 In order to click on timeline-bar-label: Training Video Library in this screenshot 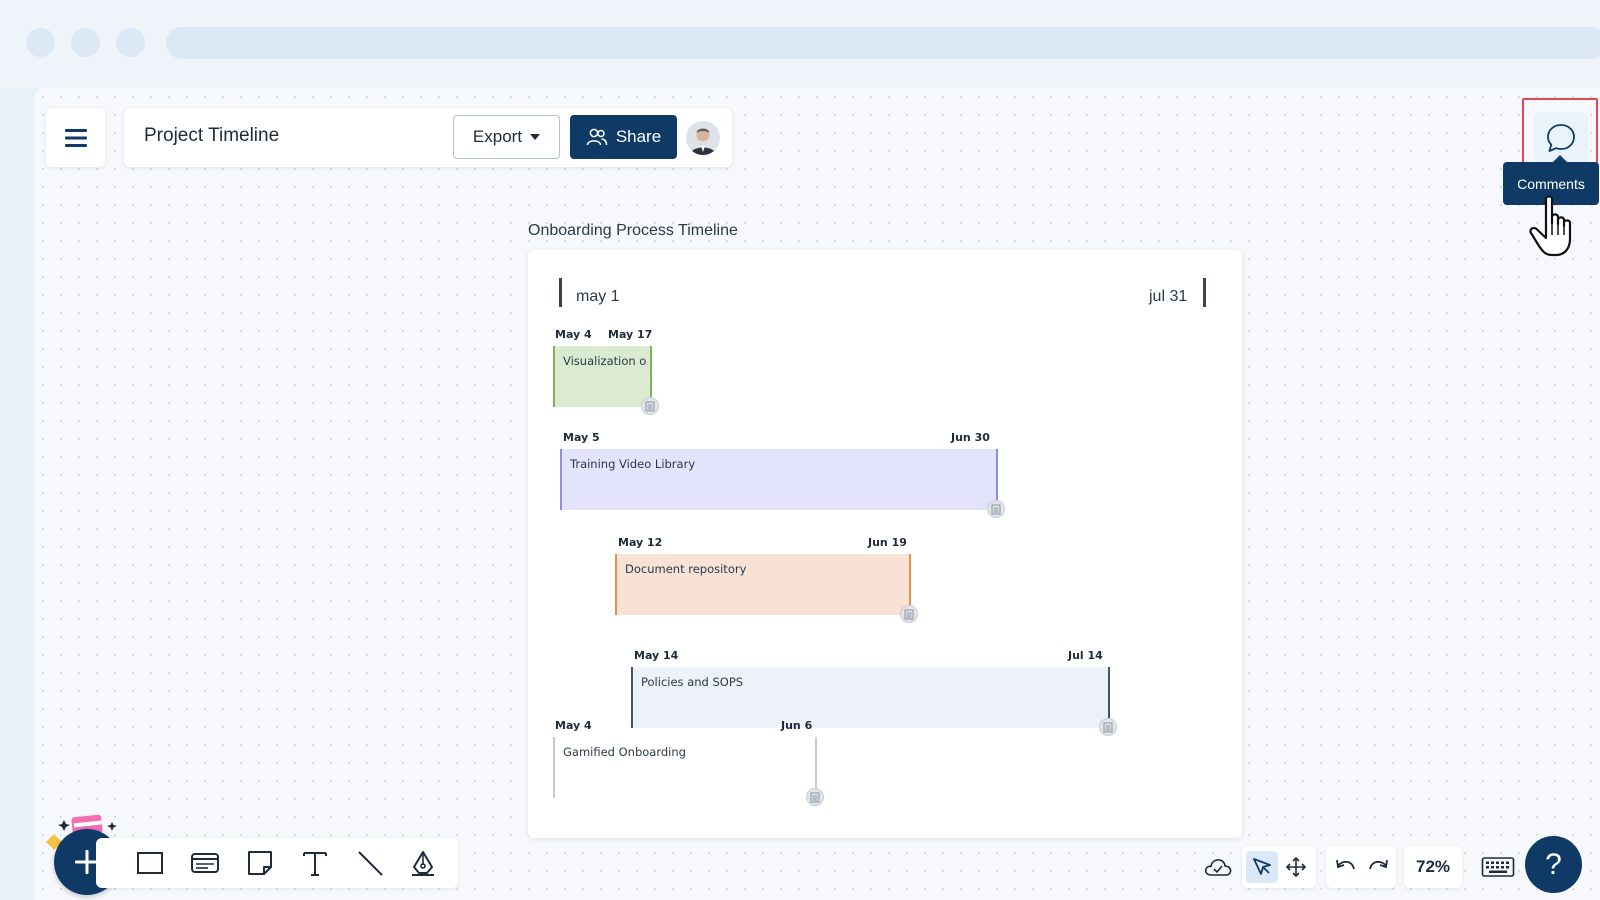, I will do `click(633, 464)`.